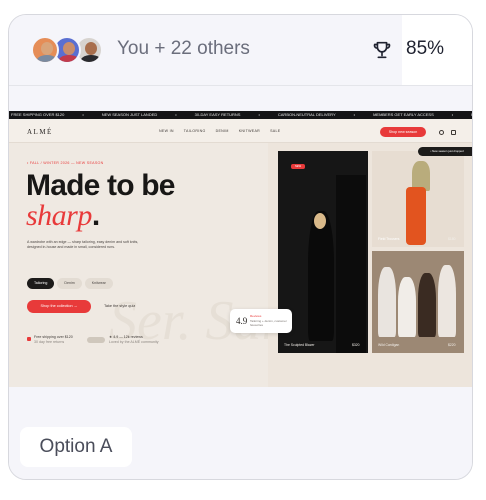 The width and height of the screenshot is (486, 500). What do you see at coordinates (100, 185) in the screenshot?
I see `hero-headline: Made to be` at bounding box center [100, 185].